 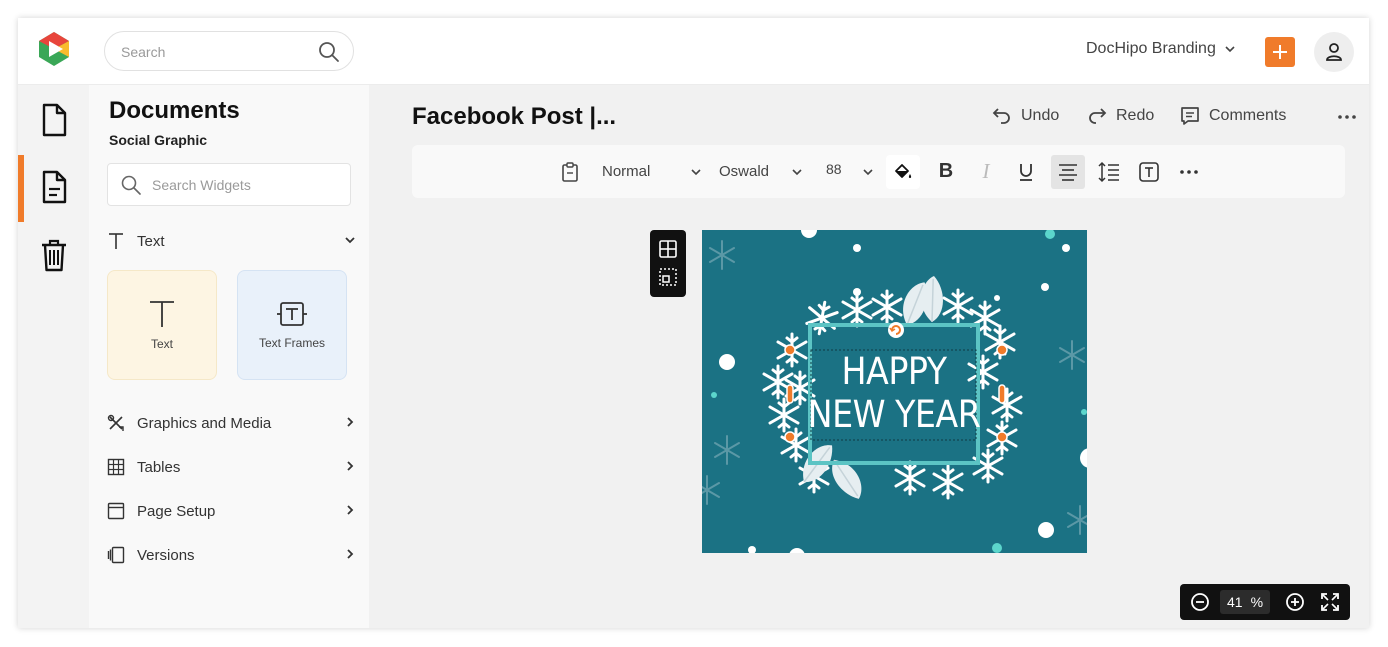 I want to click on zoom-control: 41 %, so click(x=1265, y=602).